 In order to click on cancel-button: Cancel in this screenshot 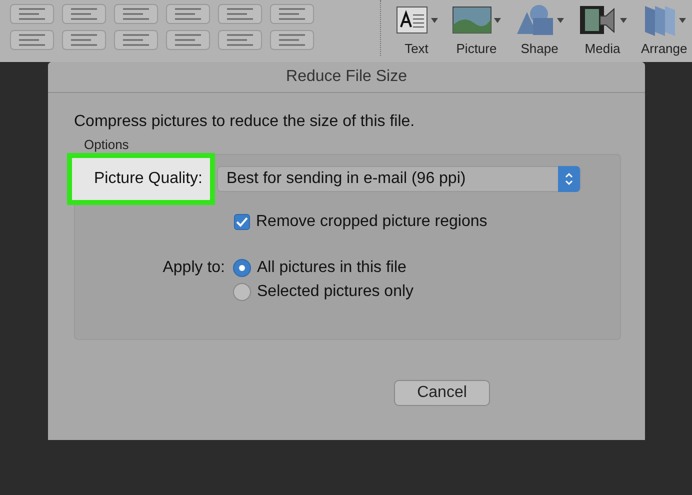, I will do `click(442, 393)`.